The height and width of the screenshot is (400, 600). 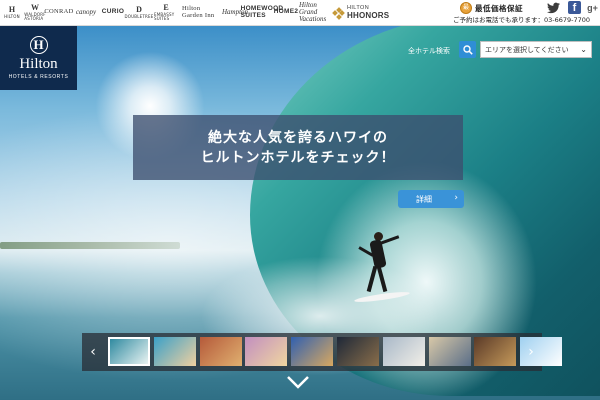 What do you see at coordinates (35, 7) in the screenshot?
I see `brand-logo-text: W` at bounding box center [35, 7].